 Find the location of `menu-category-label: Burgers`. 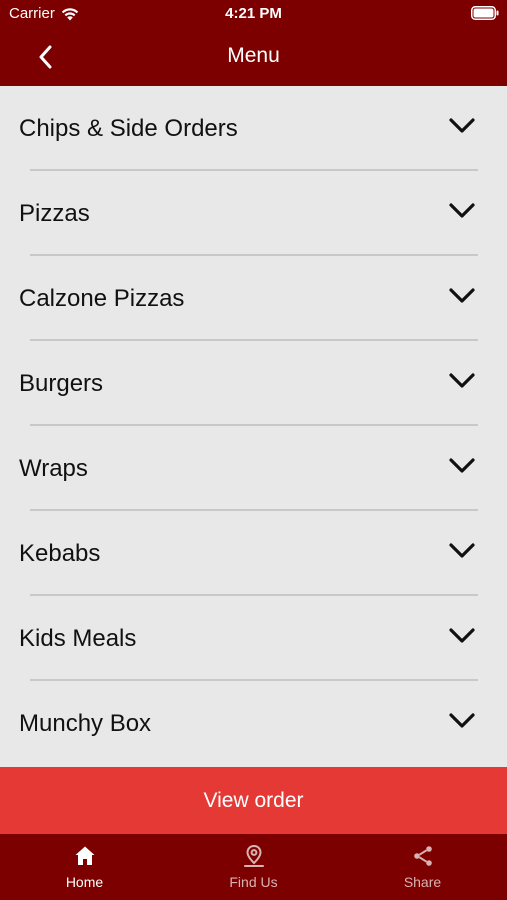

menu-category-label: Burgers is located at coordinates (61, 383).